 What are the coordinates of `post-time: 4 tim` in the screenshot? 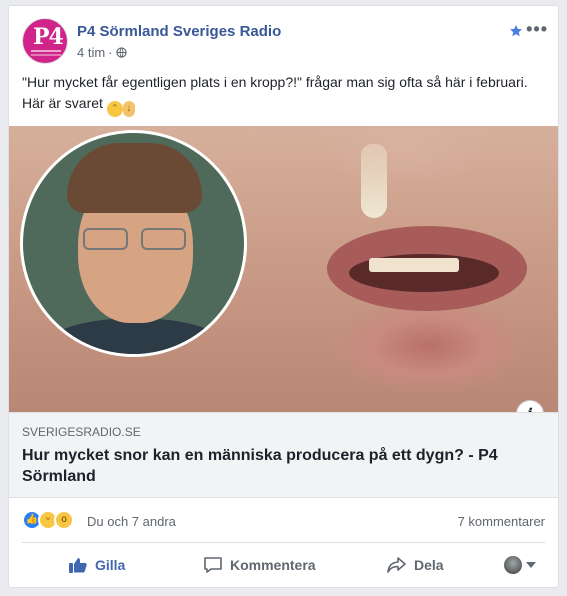 It's located at (91, 52).